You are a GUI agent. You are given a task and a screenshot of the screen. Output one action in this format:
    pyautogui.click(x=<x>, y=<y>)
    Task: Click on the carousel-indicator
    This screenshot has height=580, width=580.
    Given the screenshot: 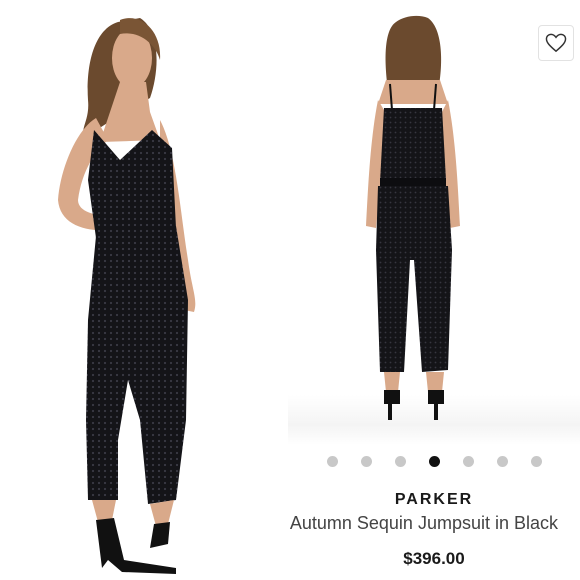 What is the action you would take?
    pyautogui.click(x=434, y=461)
    